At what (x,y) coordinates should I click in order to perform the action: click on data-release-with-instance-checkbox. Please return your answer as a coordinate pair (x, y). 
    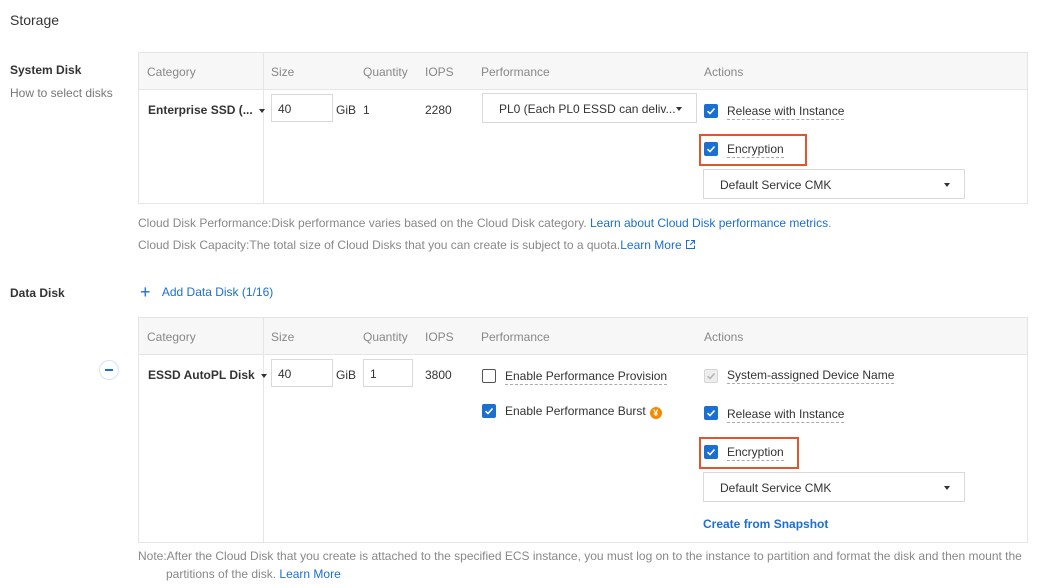
    Looking at the image, I should click on (711, 413).